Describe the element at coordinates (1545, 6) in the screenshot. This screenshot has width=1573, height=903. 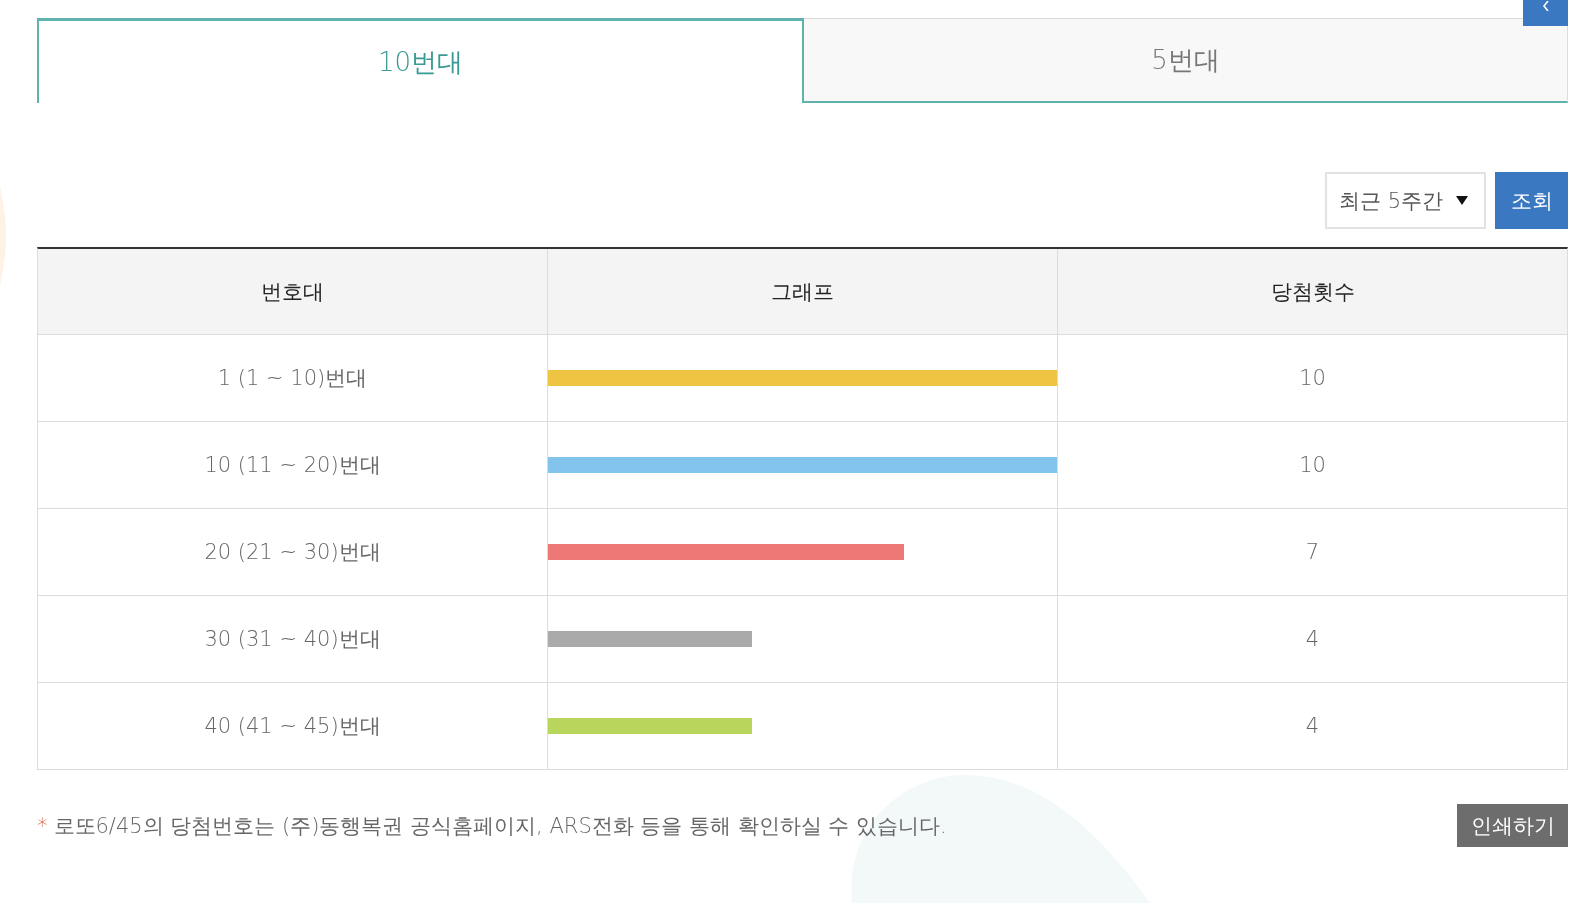
I see `chevron-left-icon` at that location.